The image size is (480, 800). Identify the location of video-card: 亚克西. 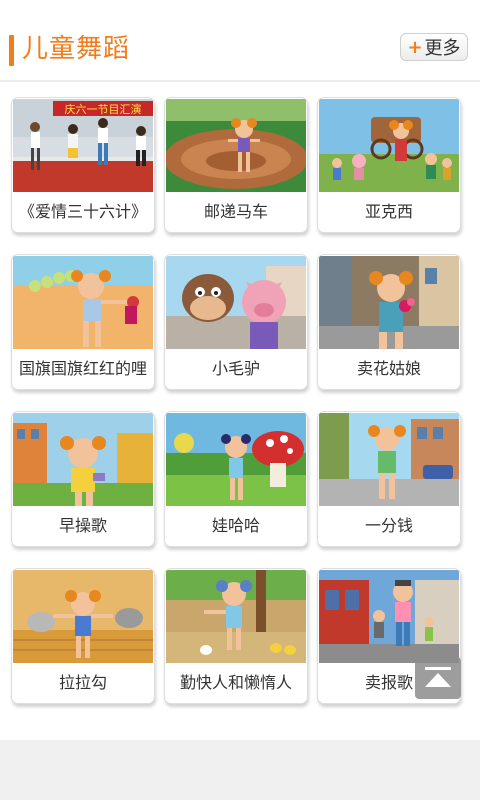
(389, 165).